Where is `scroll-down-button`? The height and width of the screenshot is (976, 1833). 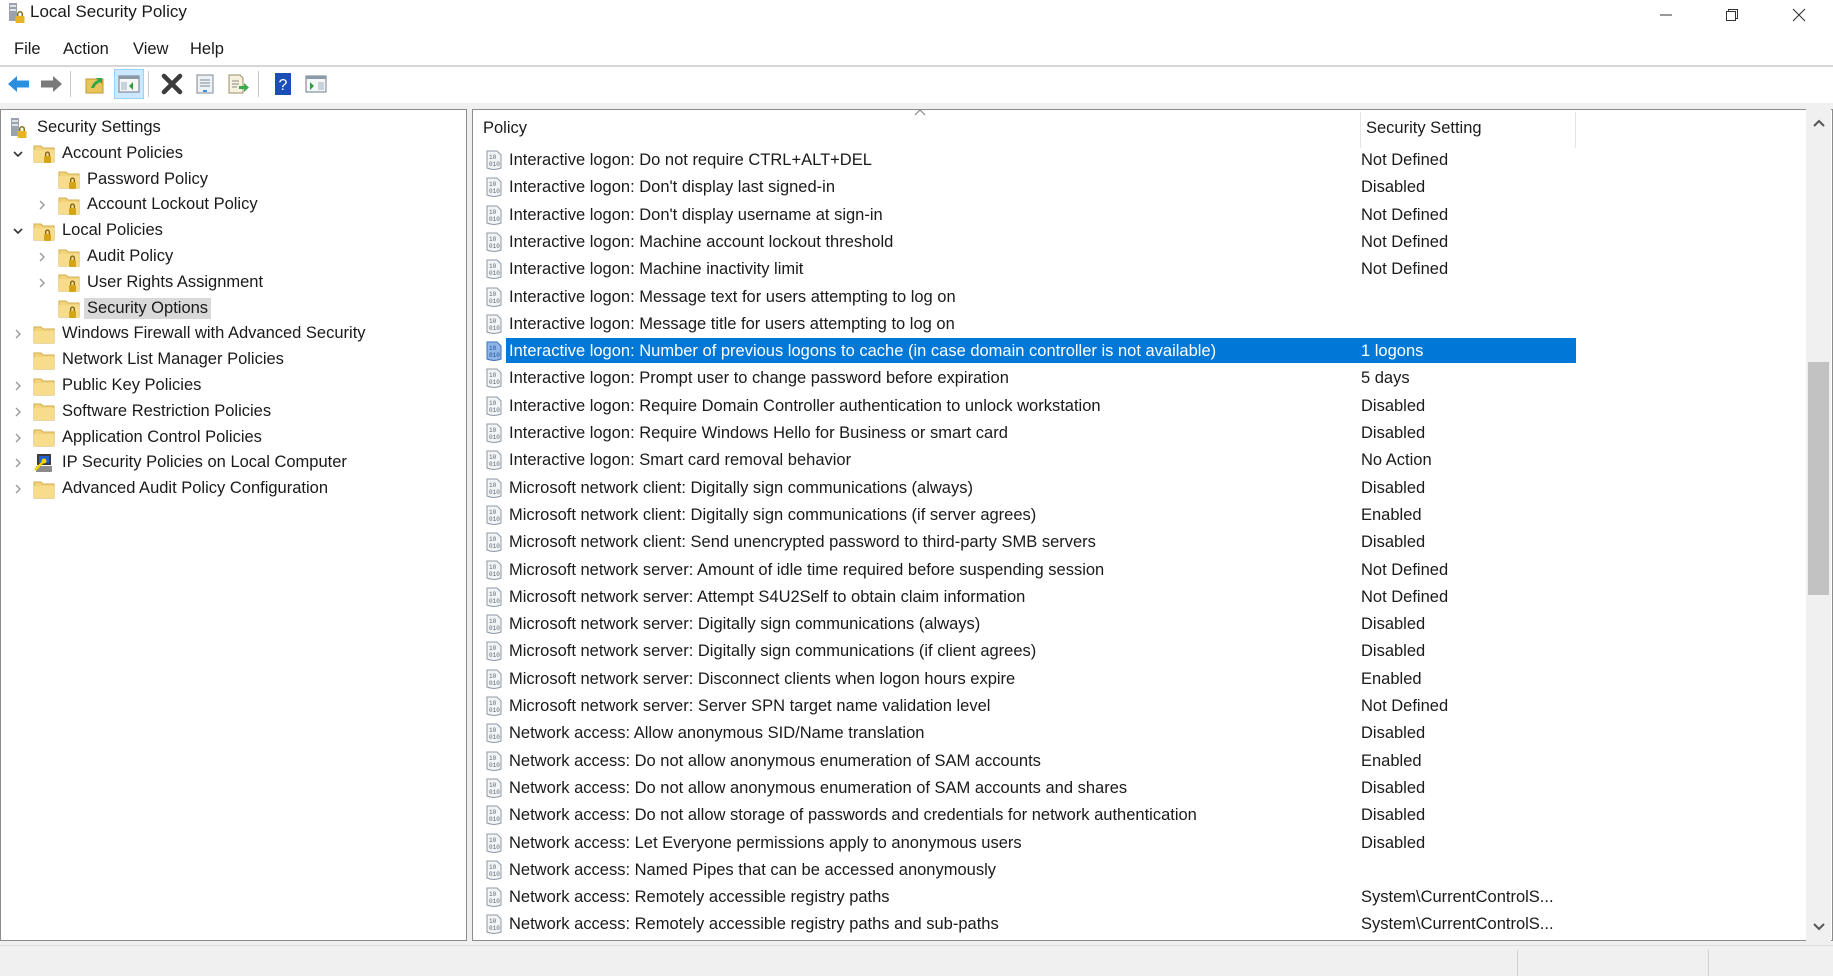 scroll-down-button is located at coordinates (1818, 927).